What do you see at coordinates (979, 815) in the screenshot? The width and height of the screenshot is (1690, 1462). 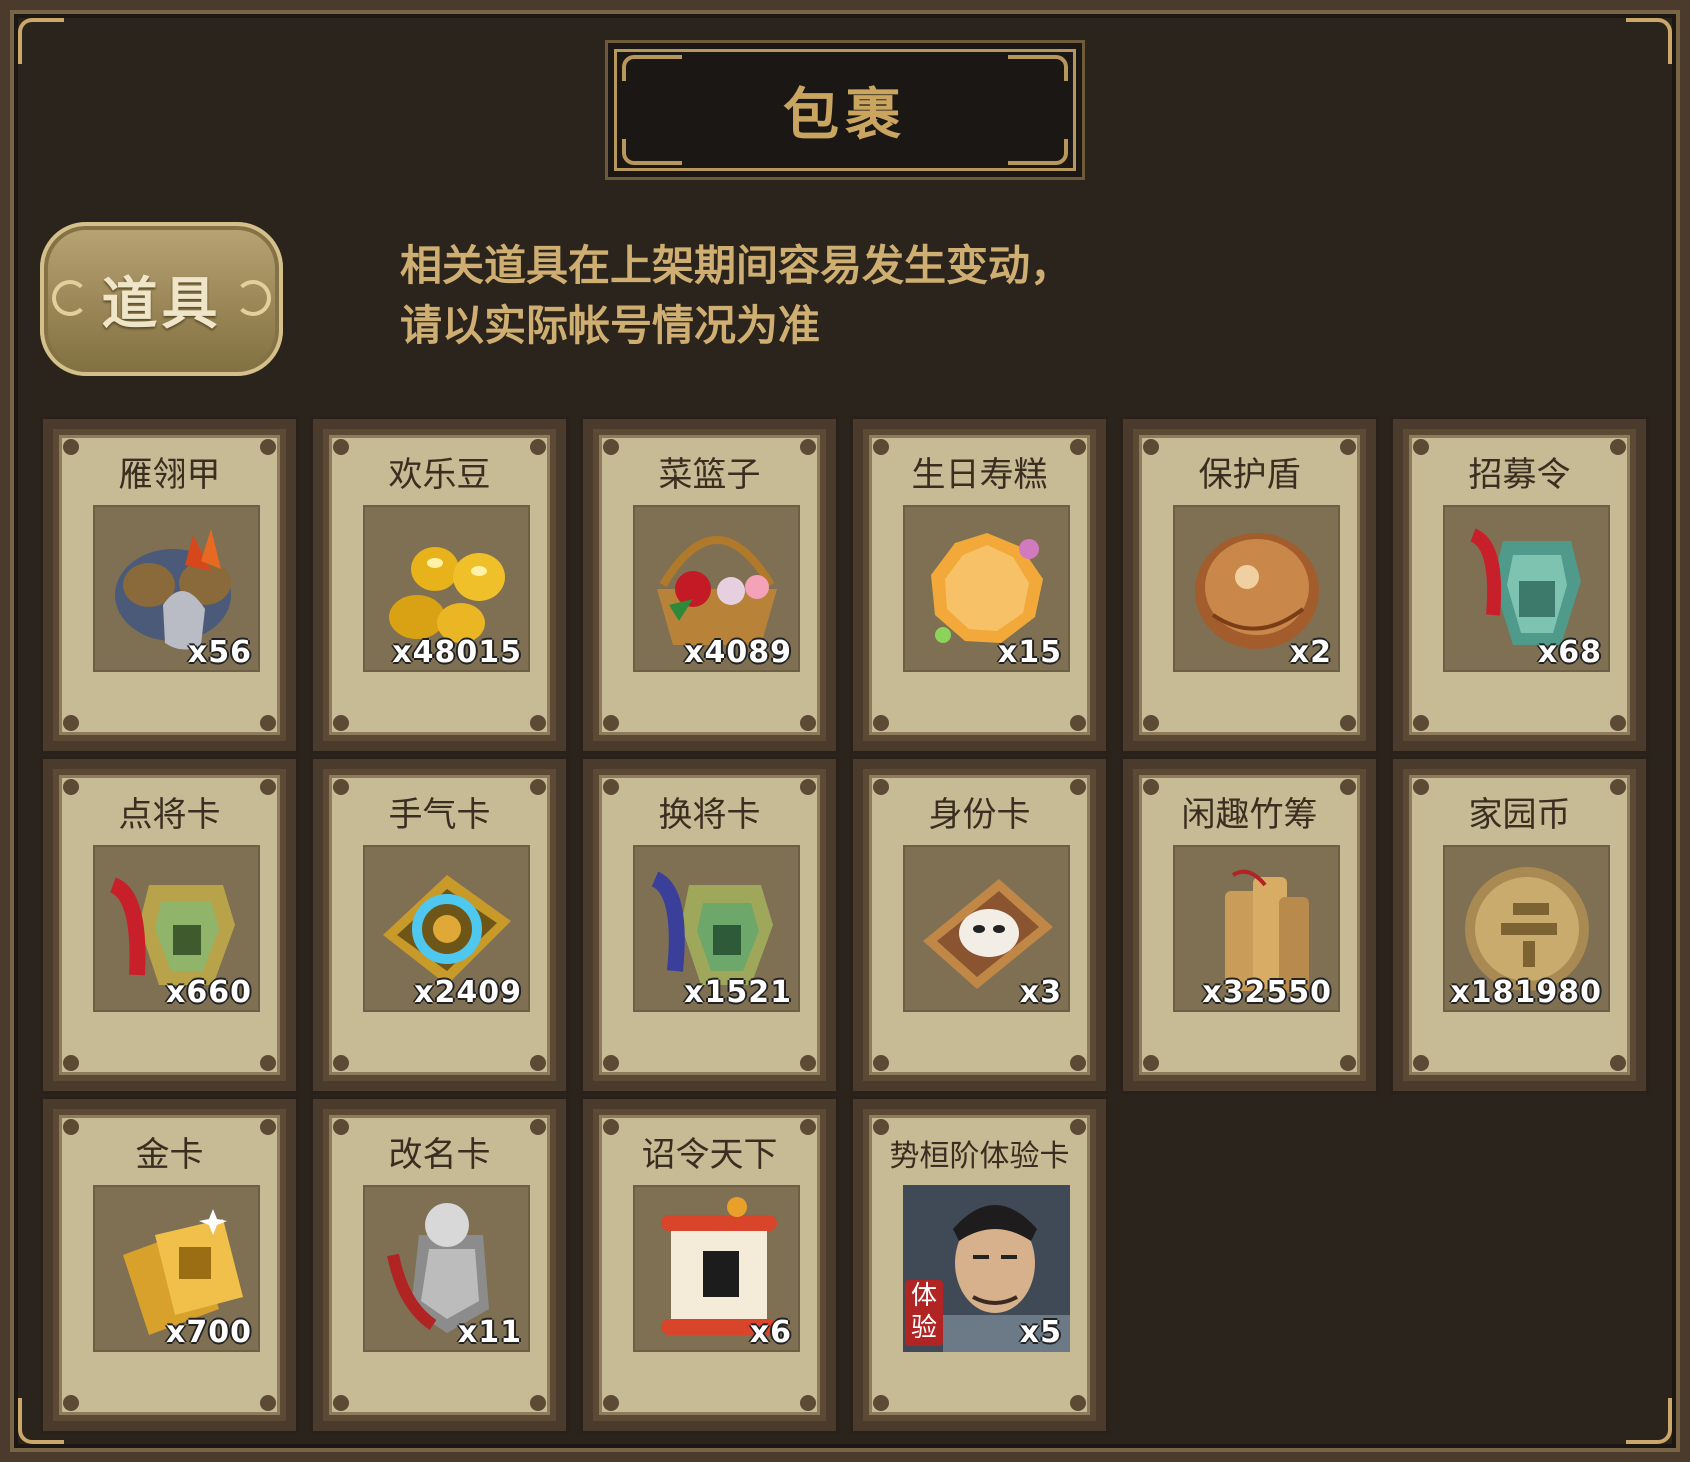 I see `item-name: 身份卡` at bounding box center [979, 815].